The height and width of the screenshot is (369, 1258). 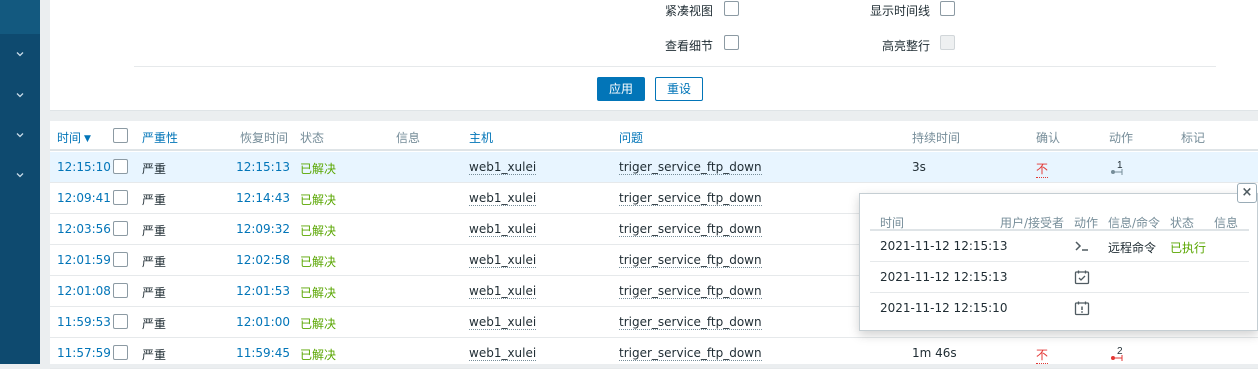 I want to click on header-host: 主机, so click(x=481, y=137).